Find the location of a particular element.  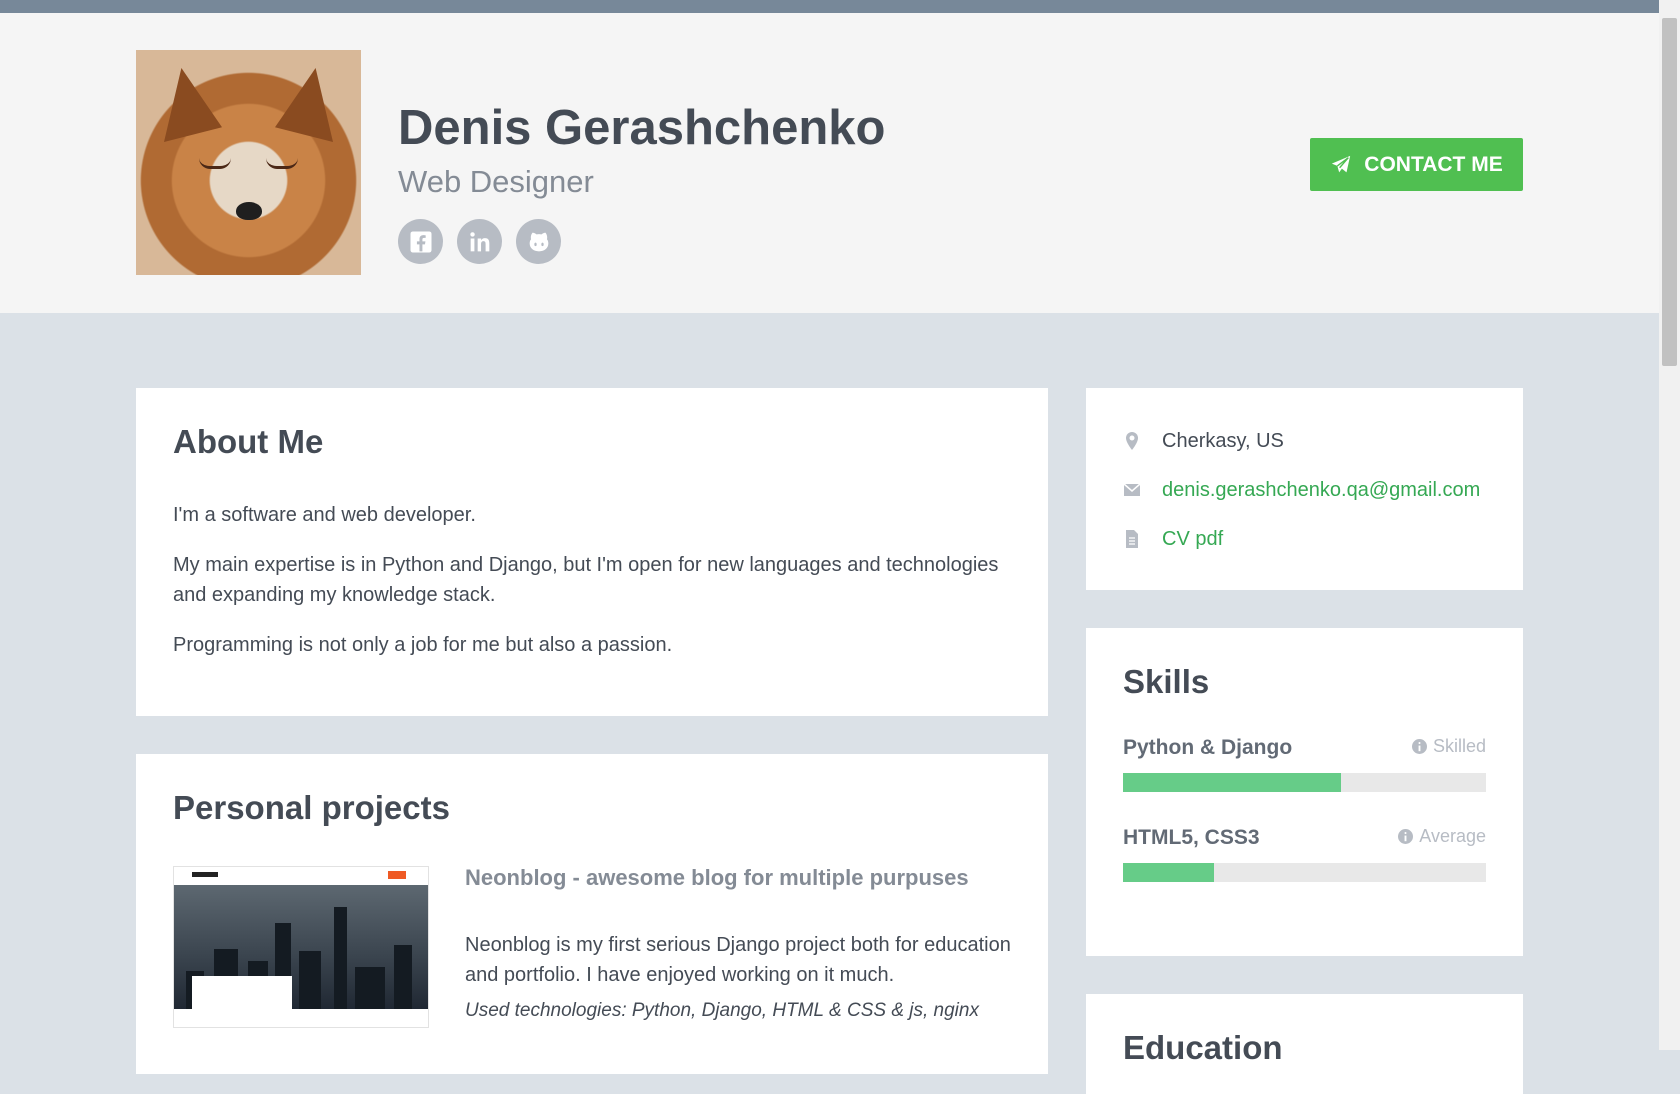

skill-level-badge: Skilled is located at coordinates (1448, 746).